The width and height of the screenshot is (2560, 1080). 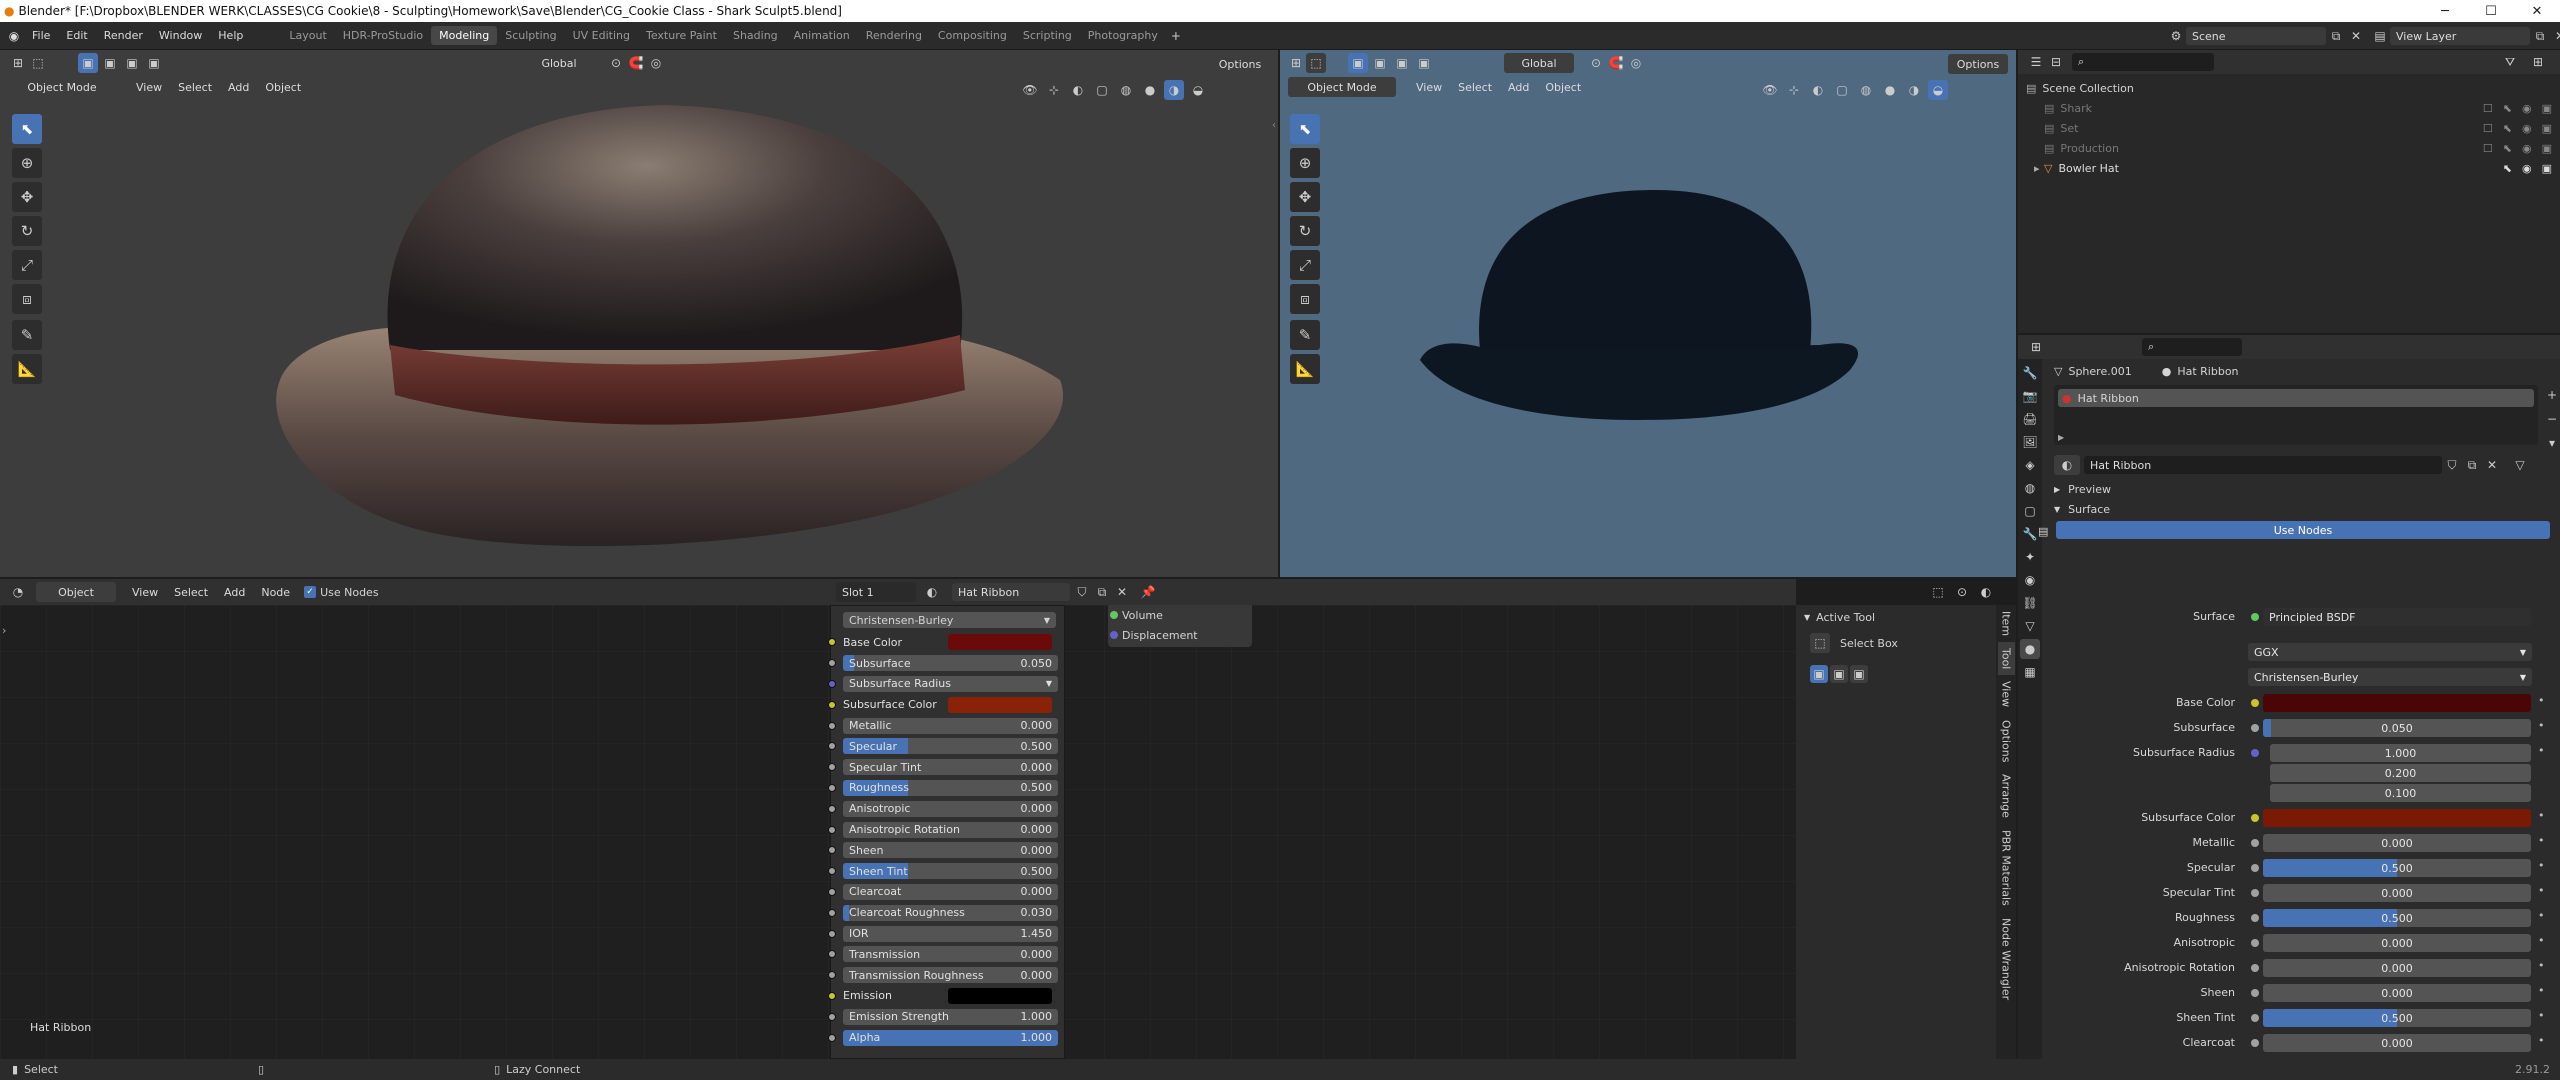 I want to click on use-nodes-toggle: ✓ Use Nodes, so click(x=341, y=592).